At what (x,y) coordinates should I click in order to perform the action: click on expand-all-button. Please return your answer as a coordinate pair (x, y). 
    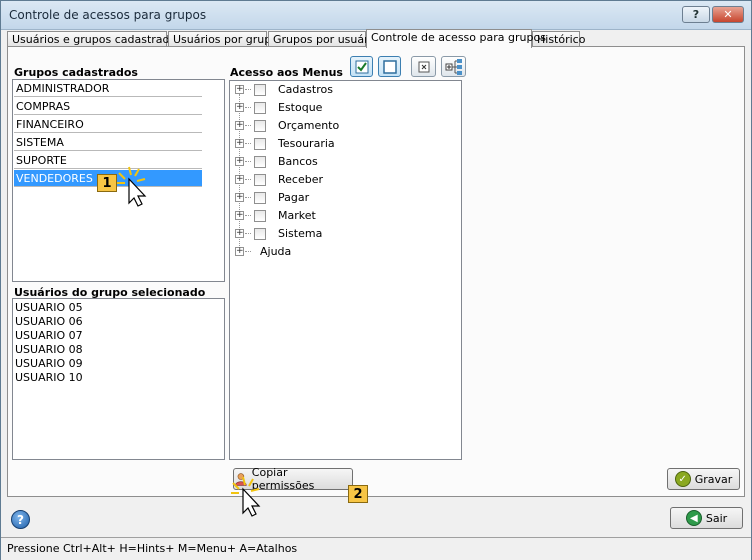
    Looking at the image, I should click on (453, 66).